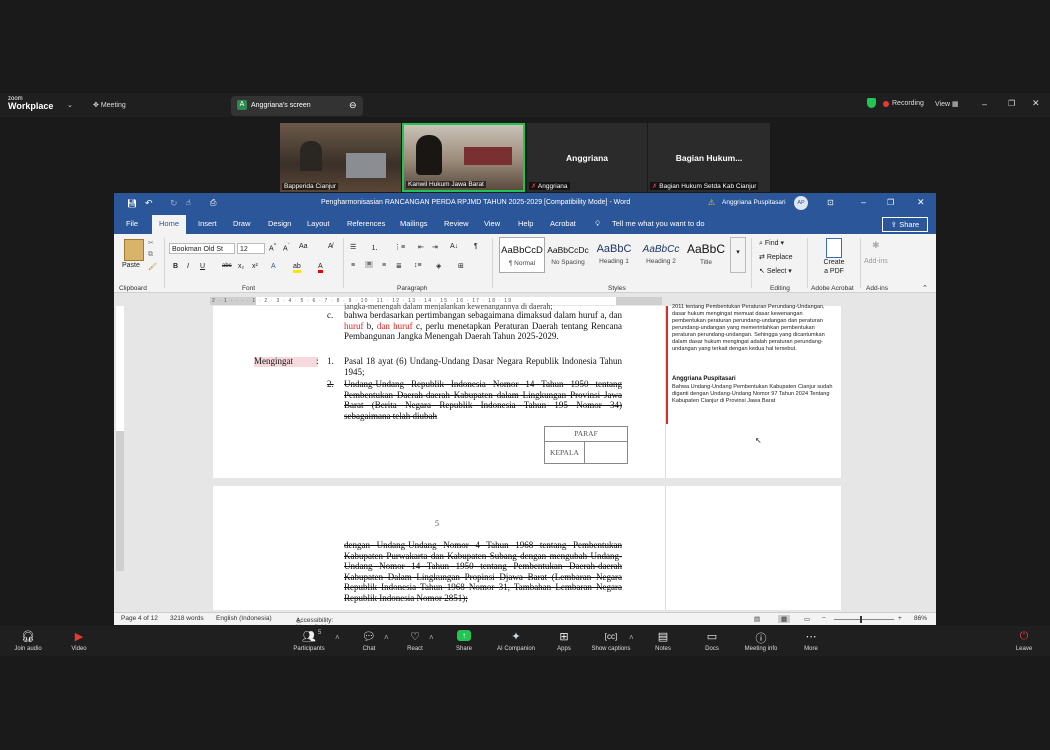 The width and height of the screenshot is (1050, 750). What do you see at coordinates (525, 223) in the screenshot?
I see `tab-help: Help` at bounding box center [525, 223].